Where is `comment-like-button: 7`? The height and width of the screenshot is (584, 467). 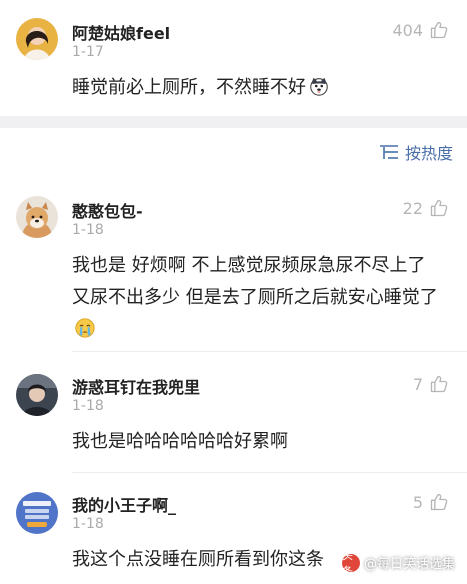
comment-like-button: 7 is located at coordinates (431, 384).